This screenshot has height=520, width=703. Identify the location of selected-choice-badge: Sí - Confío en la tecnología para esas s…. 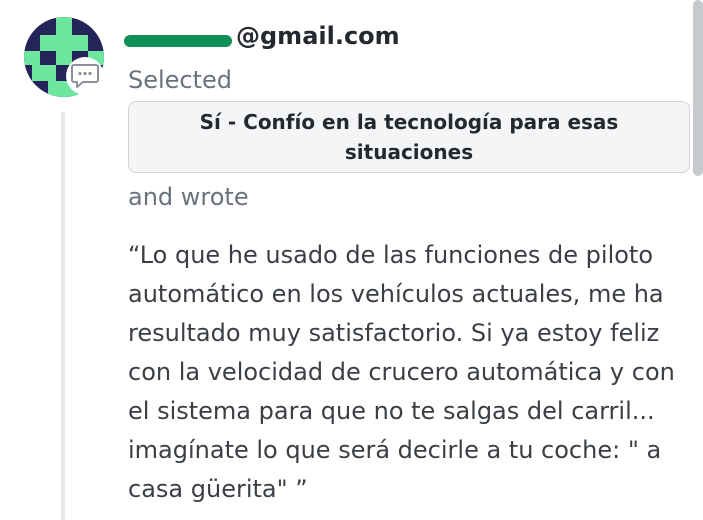
(409, 137).